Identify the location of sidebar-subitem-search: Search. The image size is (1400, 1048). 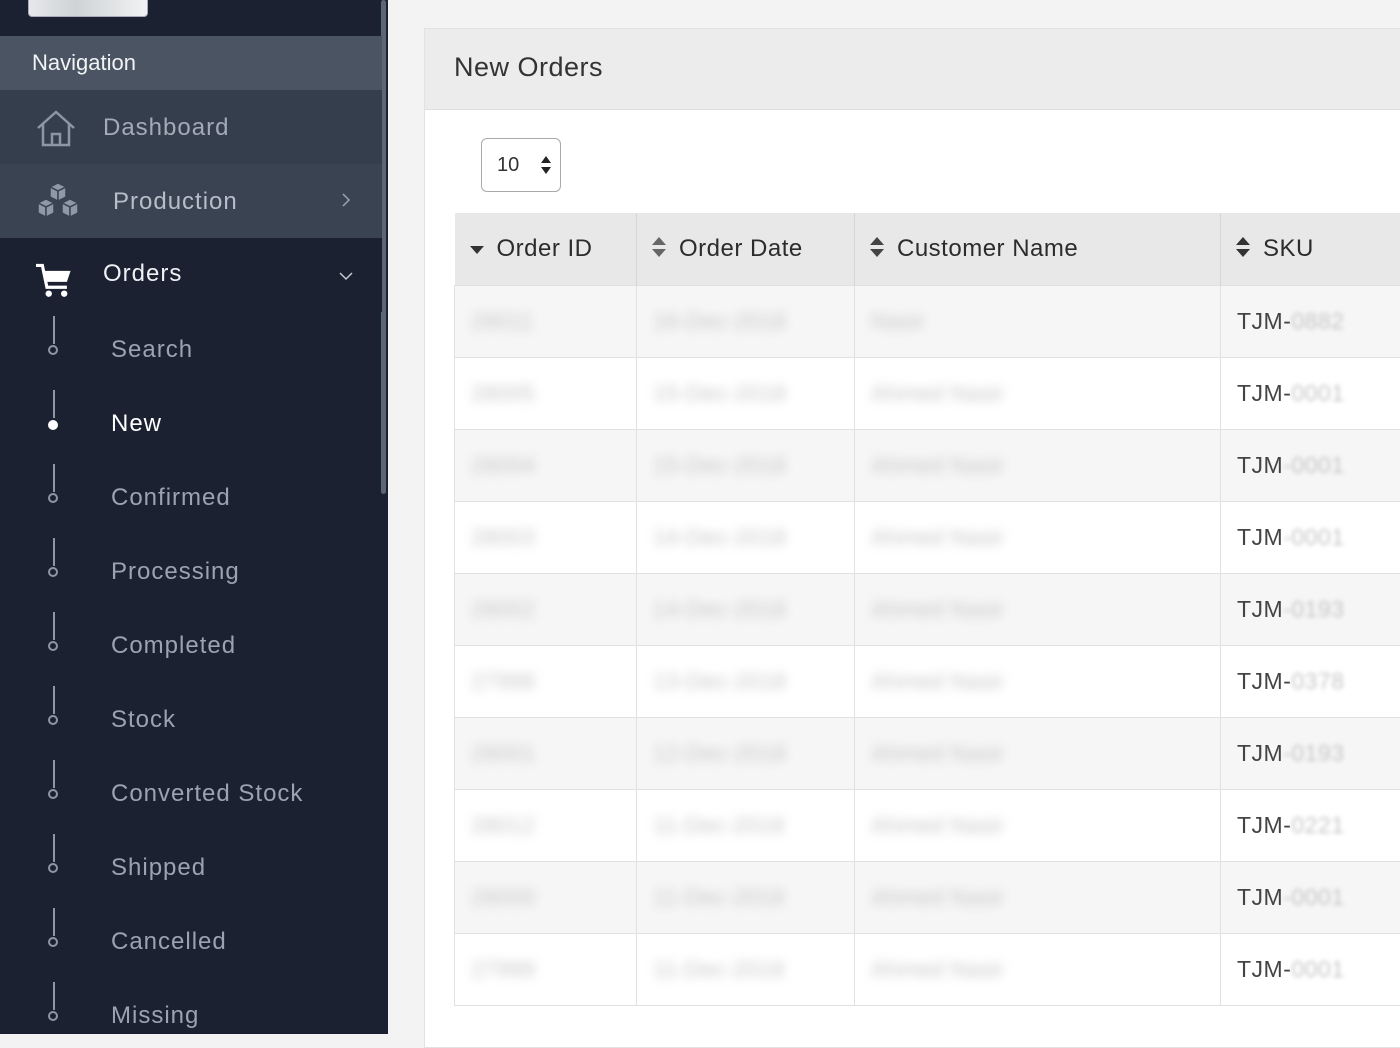
(191, 349).